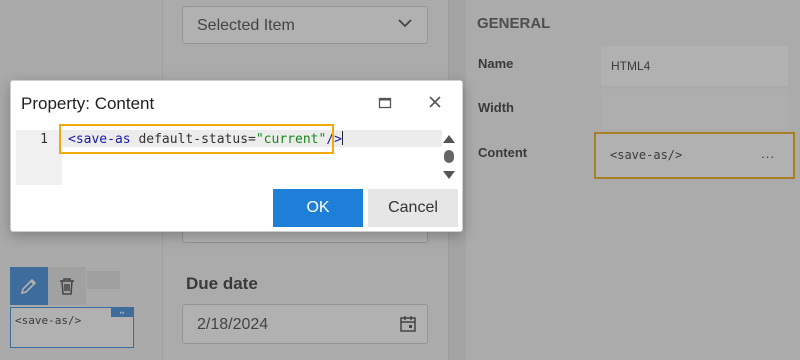 The width and height of the screenshot is (800, 360). Describe the element at coordinates (385, 103) in the screenshot. I see `maximize-icon` at that location.